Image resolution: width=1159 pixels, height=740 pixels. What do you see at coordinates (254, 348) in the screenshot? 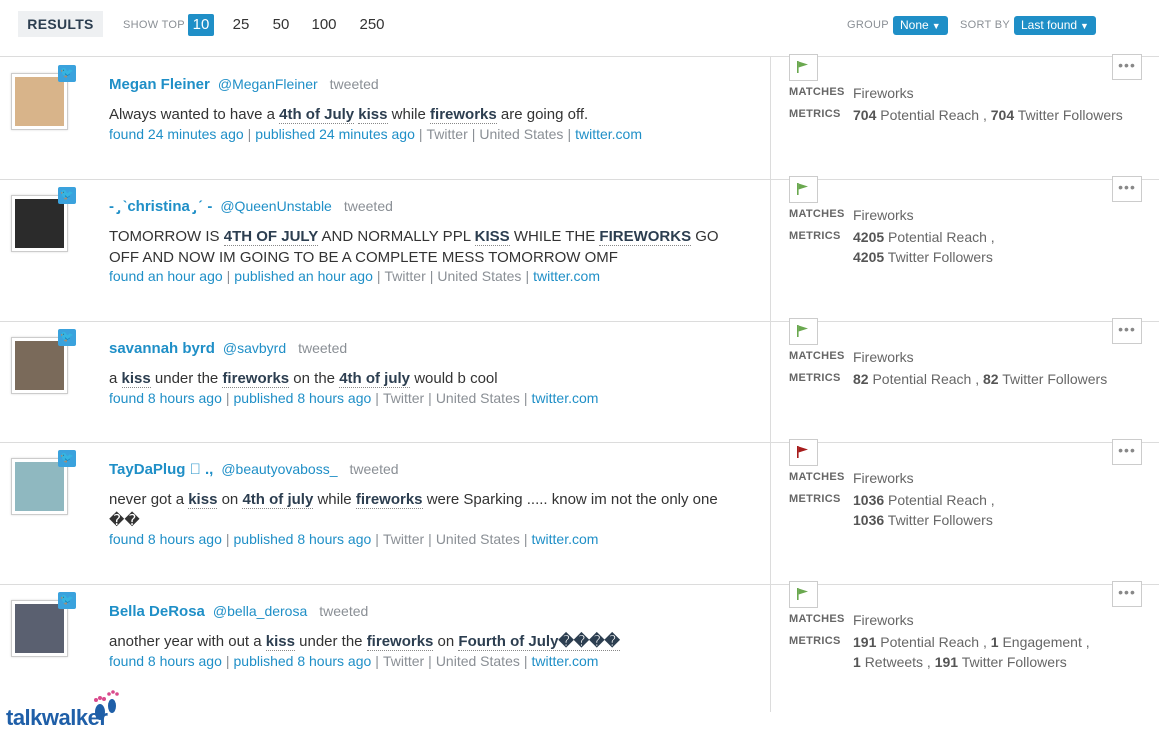
I see `author-handle: @savbyrd` at bounding box center [254, 348].